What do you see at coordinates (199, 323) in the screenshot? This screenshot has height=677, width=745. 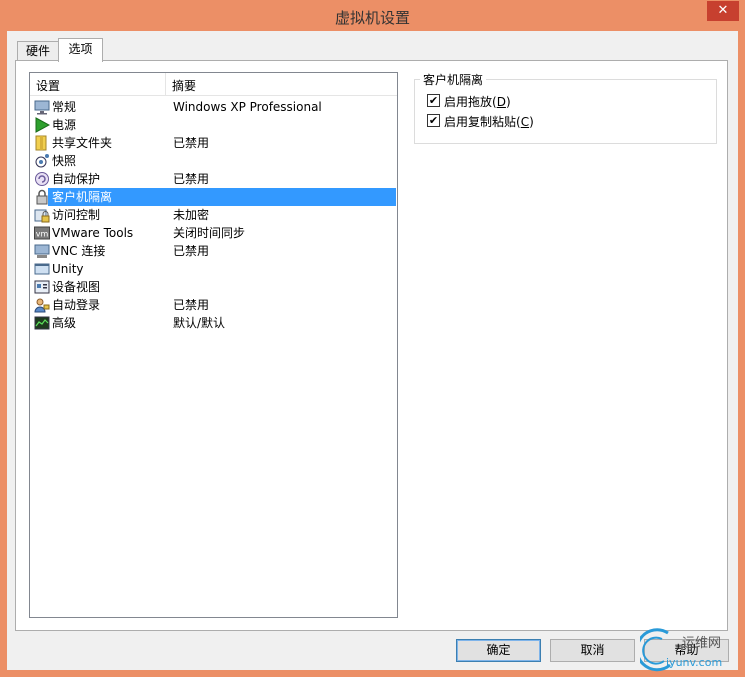 I see `list-item-summary: 默认/默认` at bounding box center [199, 323].